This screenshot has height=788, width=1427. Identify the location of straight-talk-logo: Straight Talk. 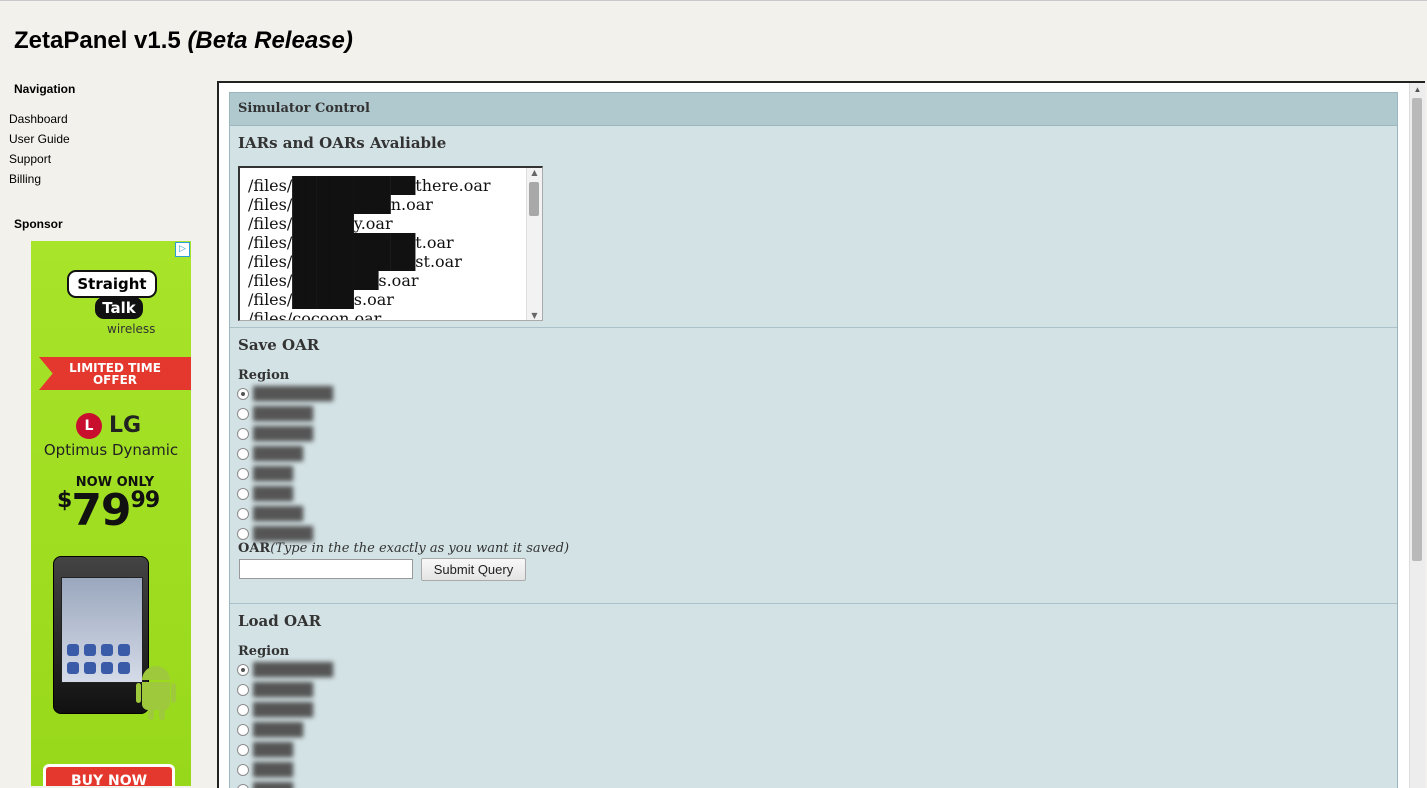
(109, 294).